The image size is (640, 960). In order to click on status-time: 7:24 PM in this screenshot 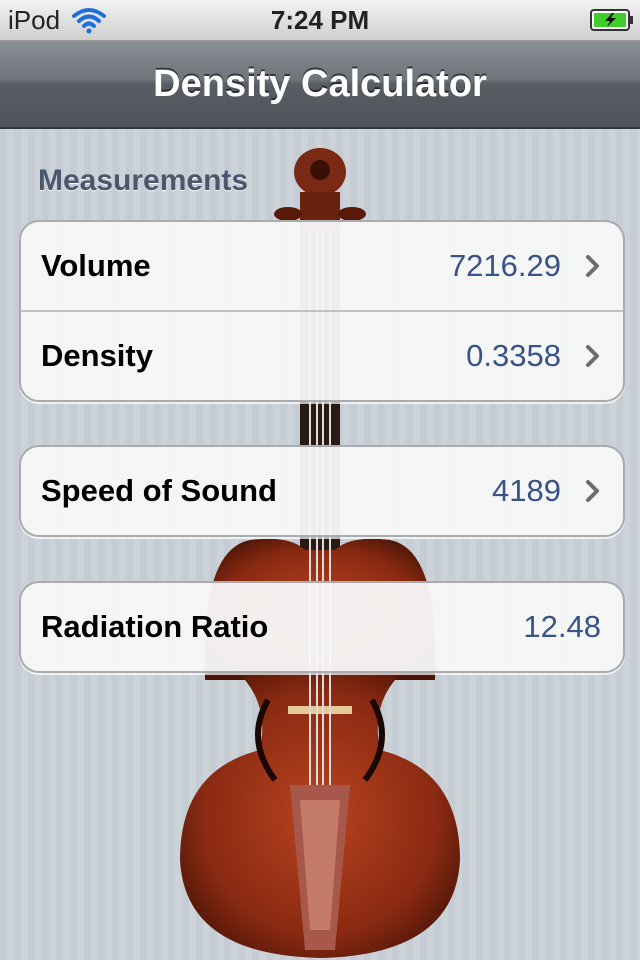, I will do `click(320, 20)`.